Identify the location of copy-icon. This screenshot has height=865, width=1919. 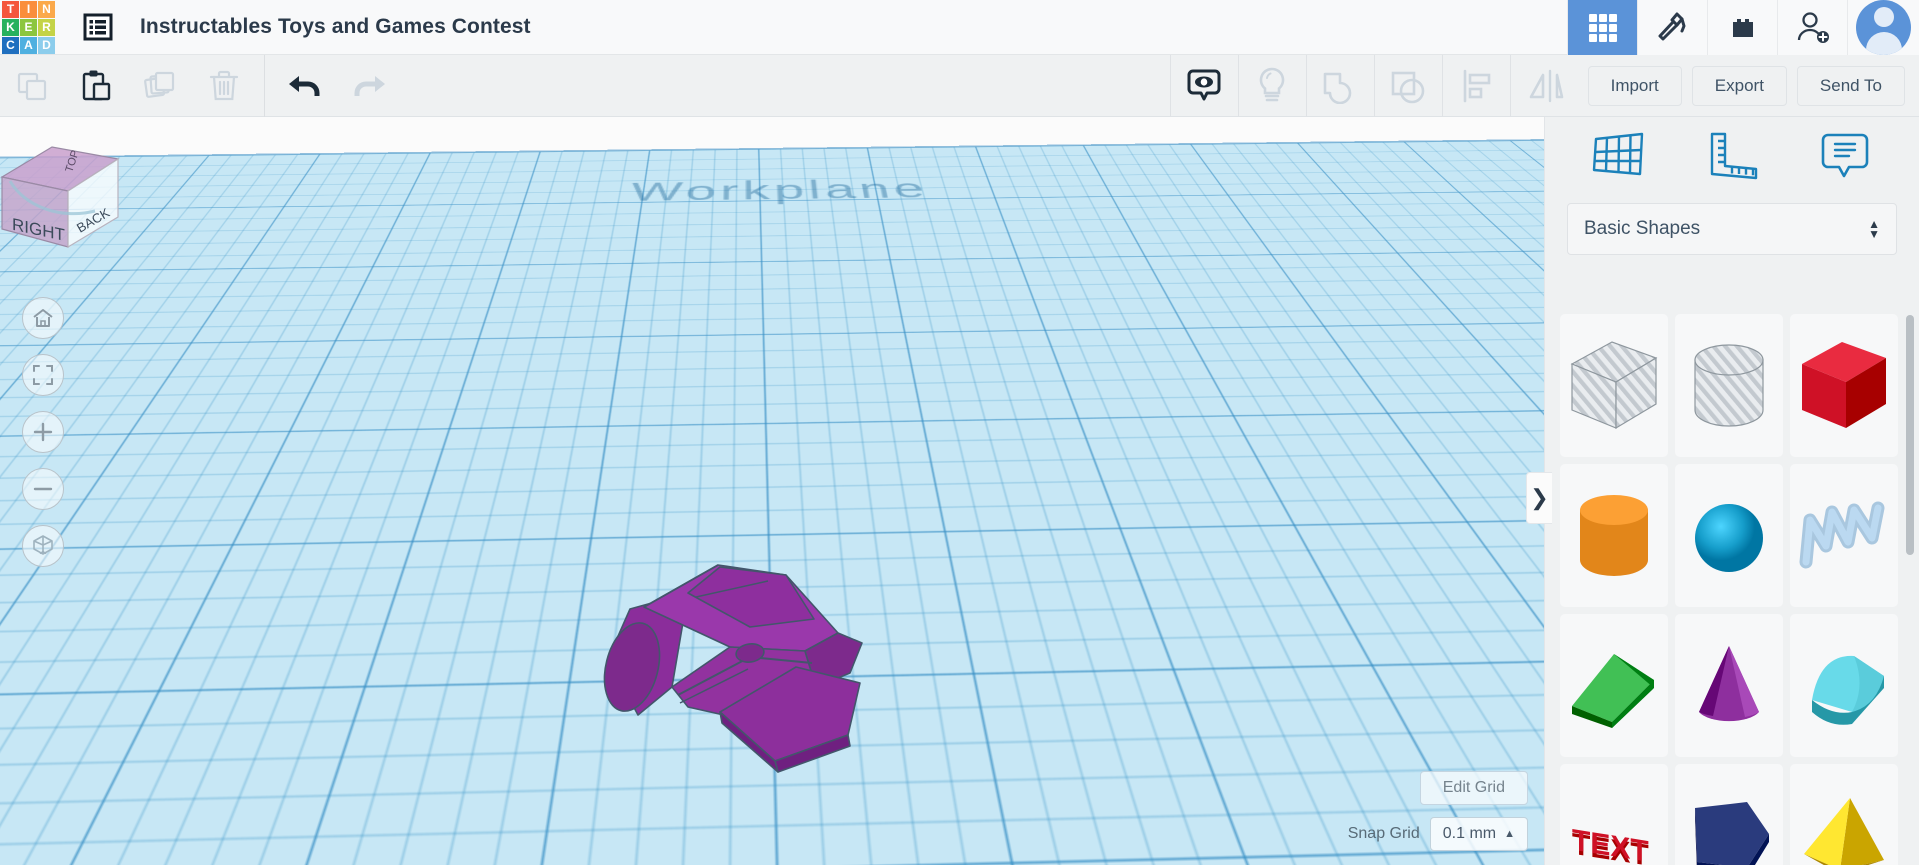
(32, 86).